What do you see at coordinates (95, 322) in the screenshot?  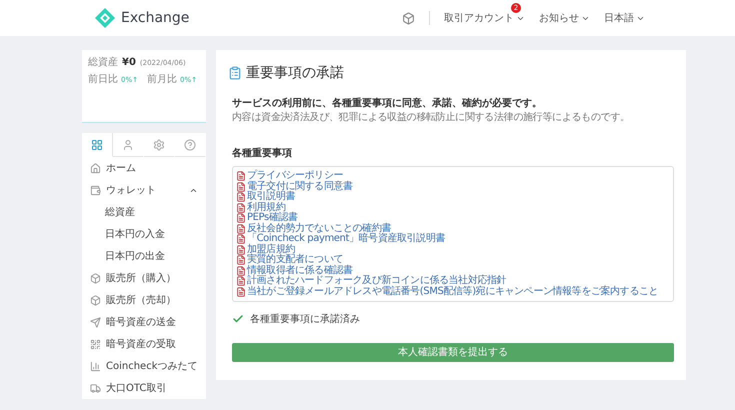 I see `send-icon` at bounding box center [95, 322].